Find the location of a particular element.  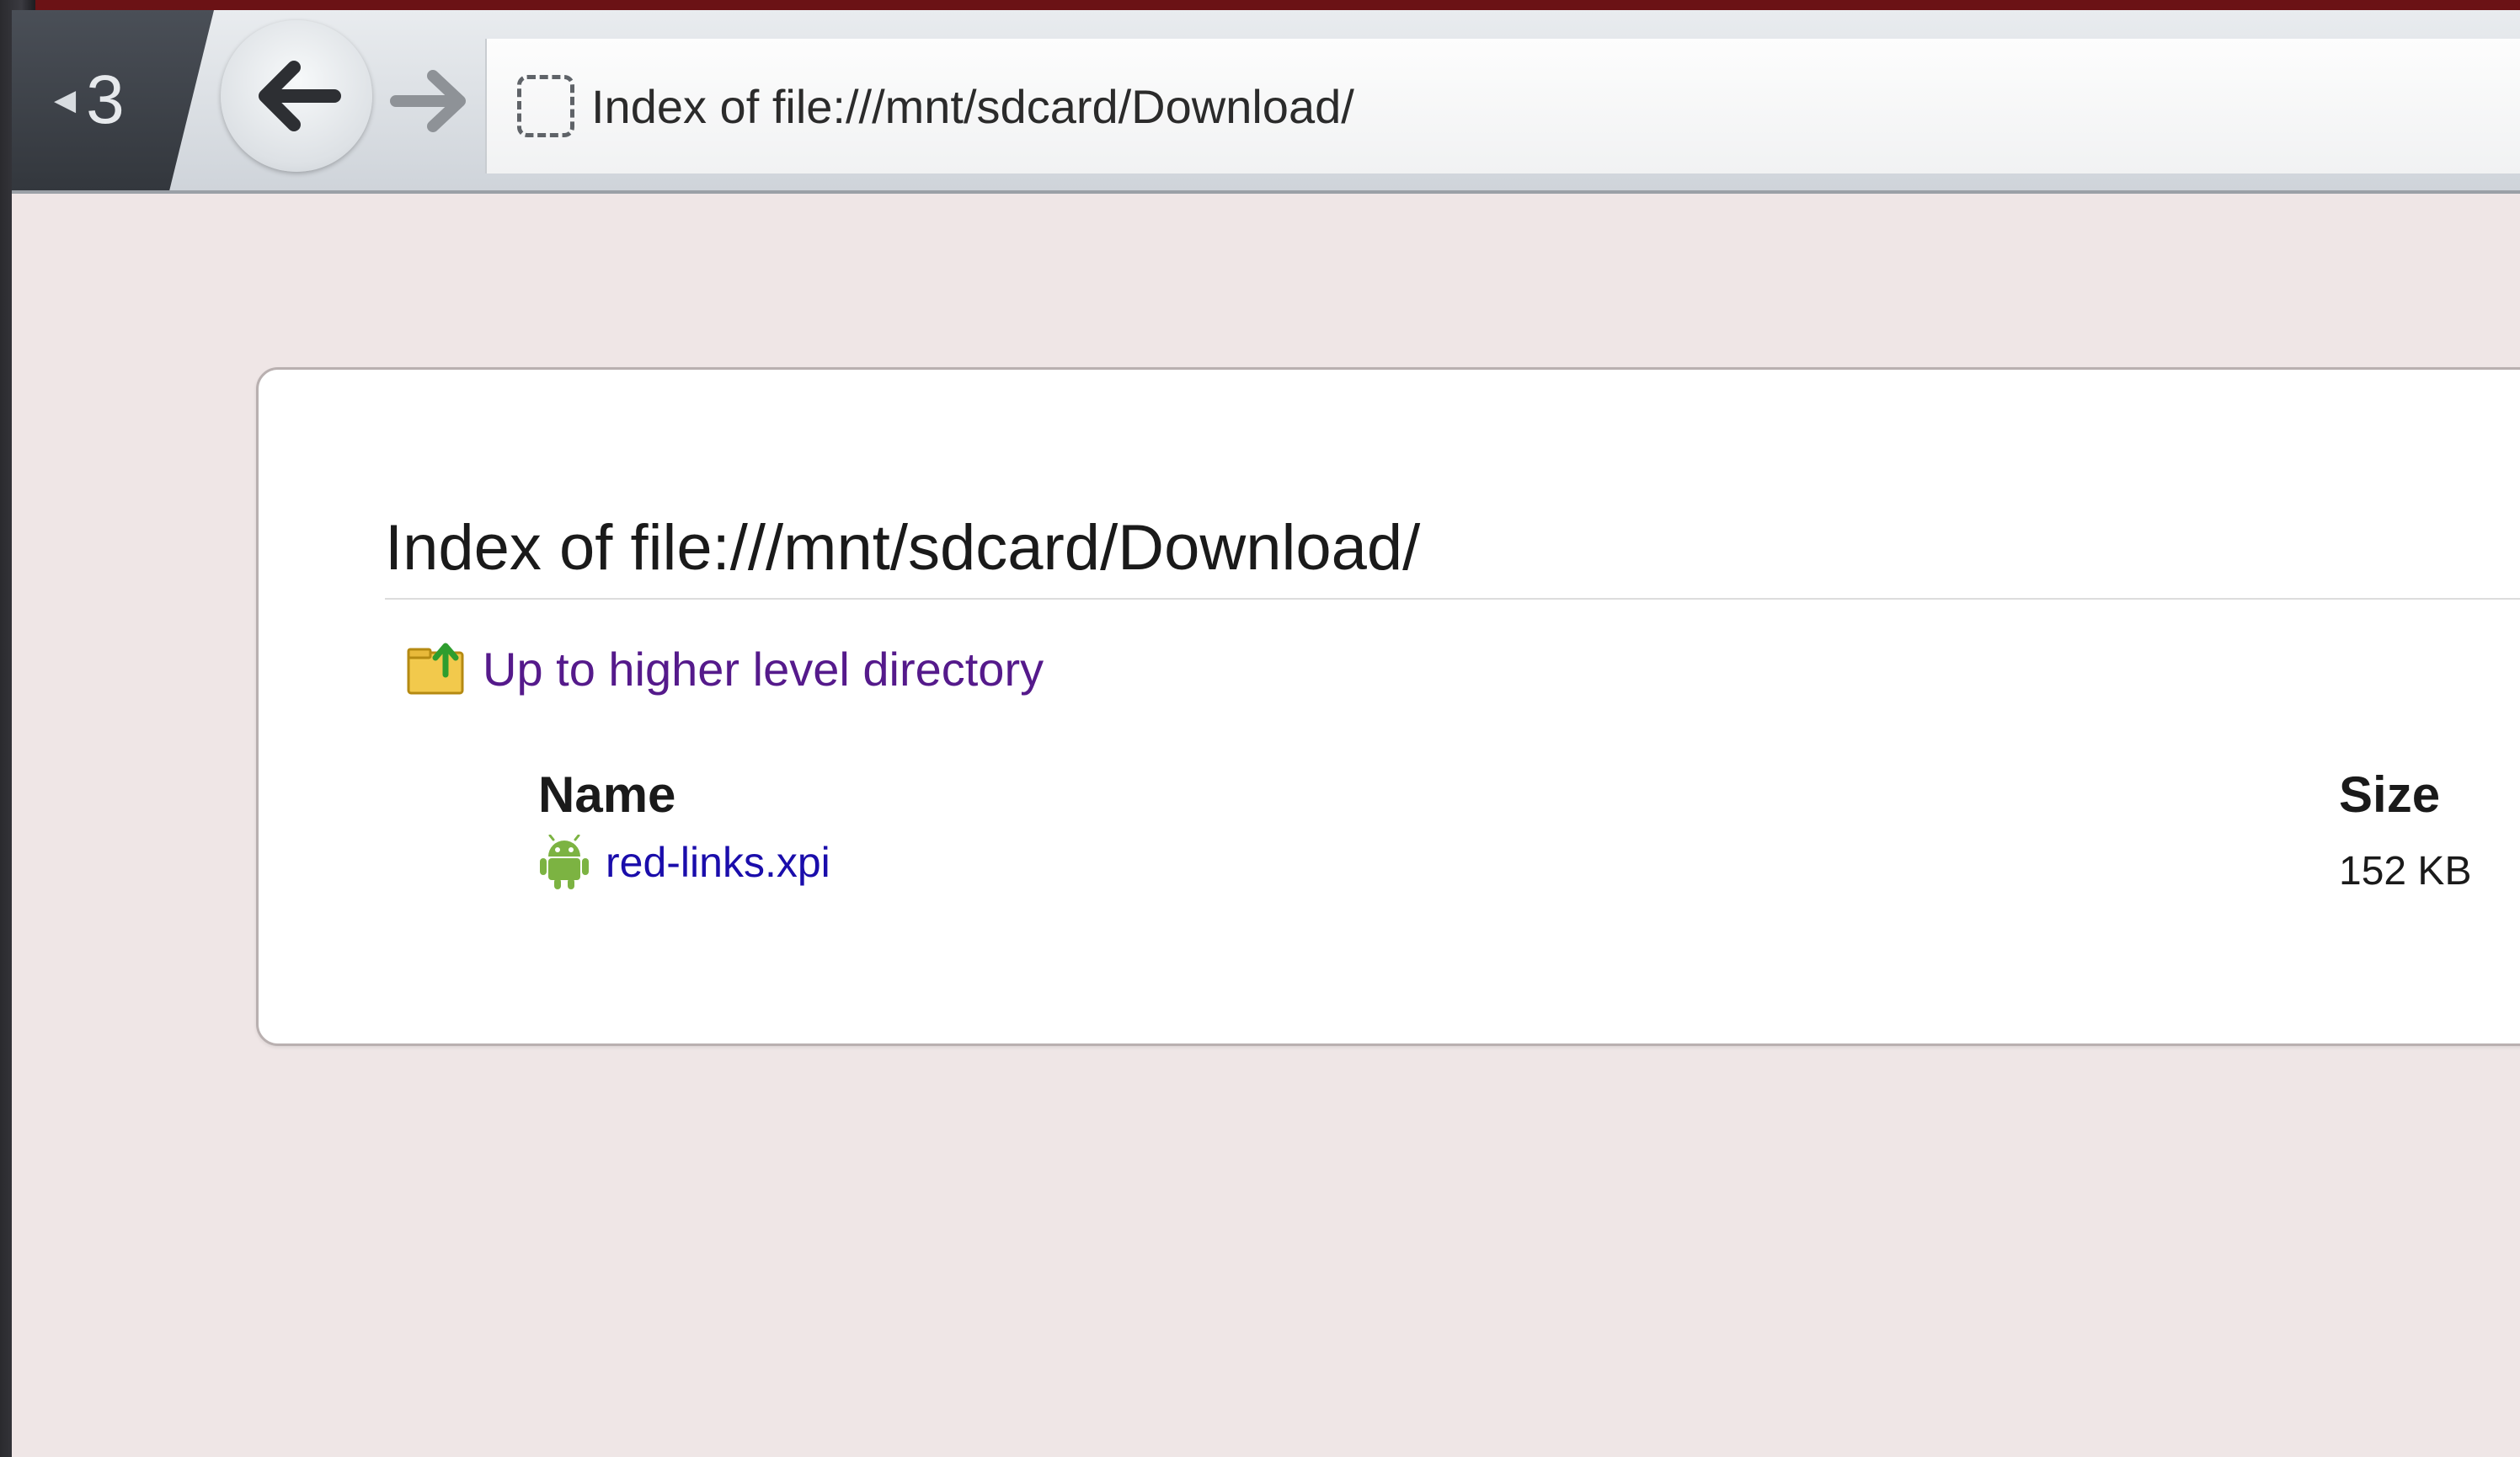

tab-count: 3 is located at coordinates (106, 99).